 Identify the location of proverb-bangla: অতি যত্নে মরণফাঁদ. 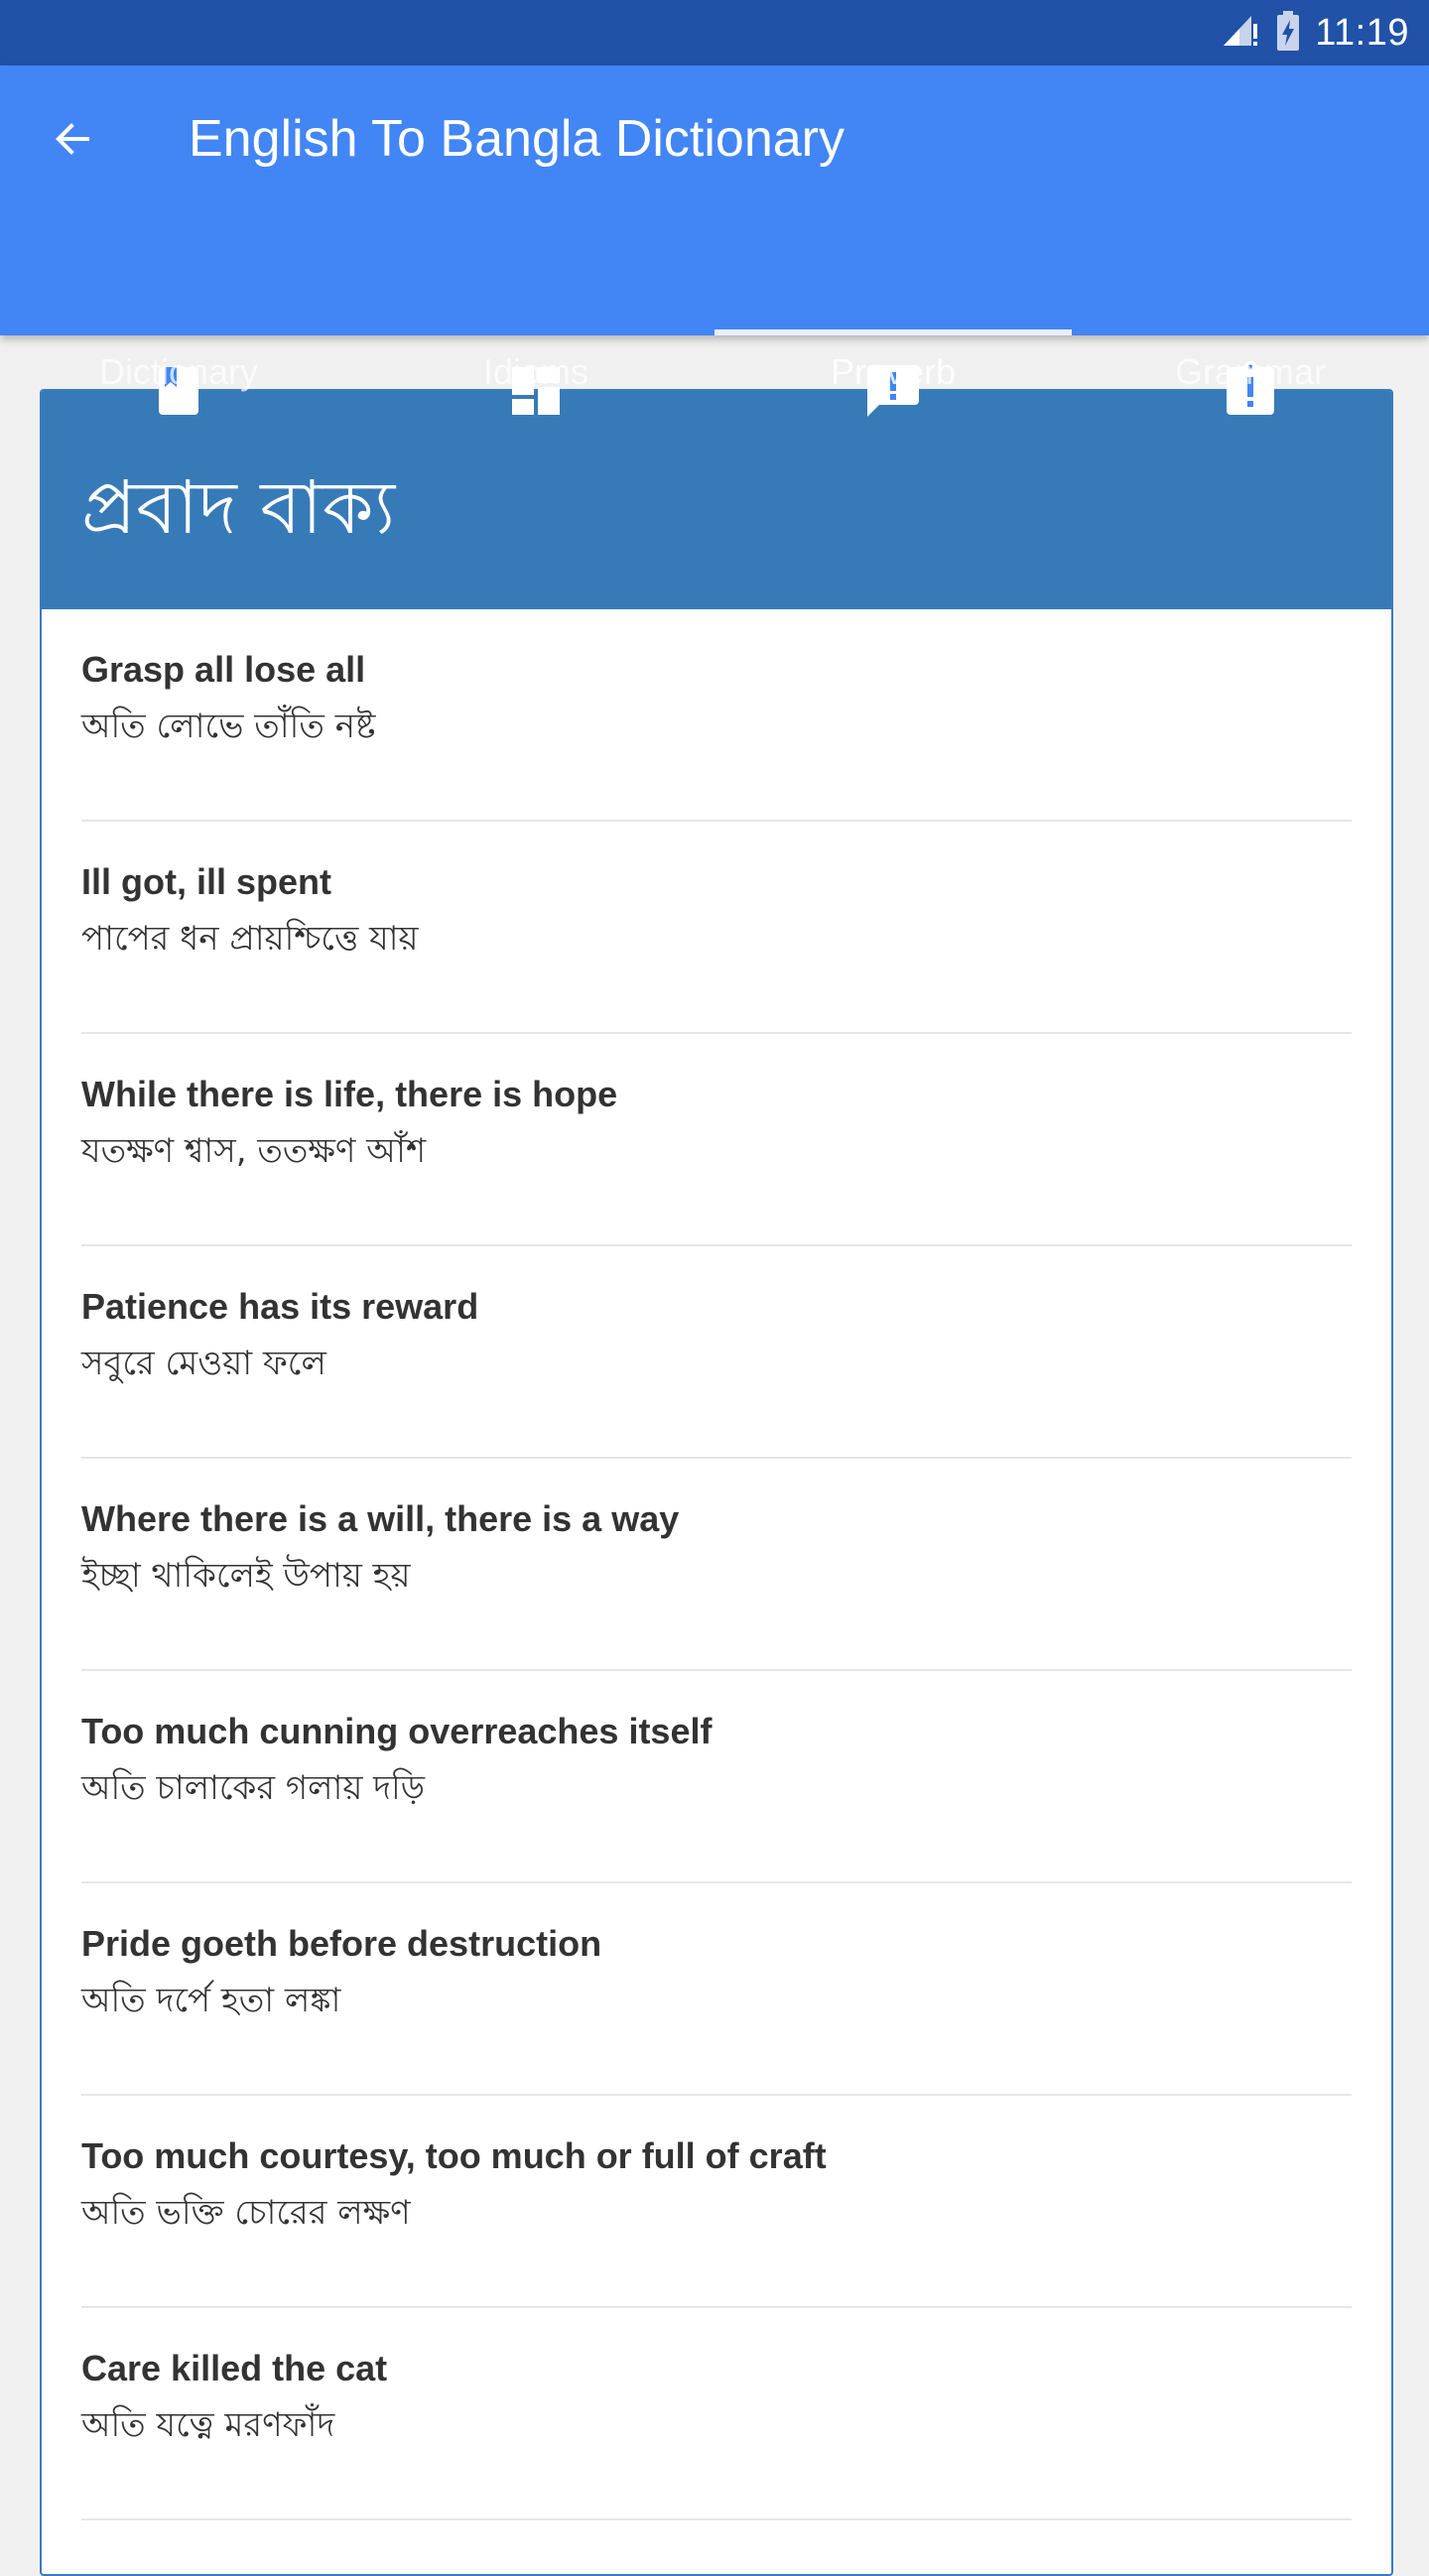
(208, 2425).